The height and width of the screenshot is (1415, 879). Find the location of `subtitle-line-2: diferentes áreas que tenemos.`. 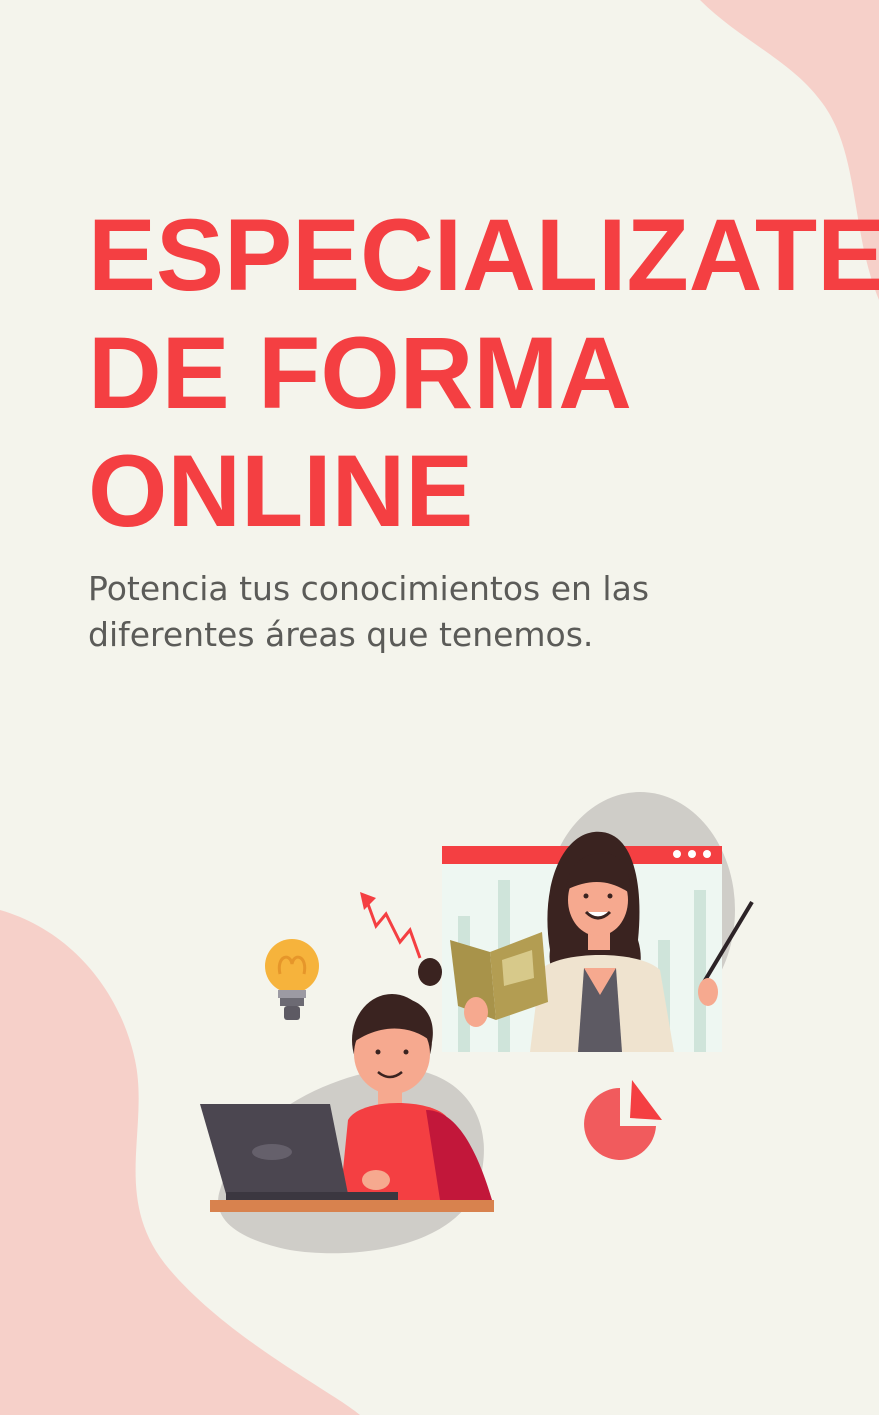

subtitle-line-2: diferentes áreas que tenemos. is located at coordinates (341, 634).